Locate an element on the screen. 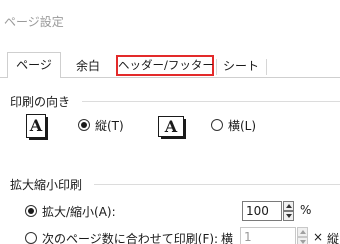 Image resolution: width=340 pixels, height=244 pixels. orientation-heading: 印刷の向き is located at coordinates (40, 102).